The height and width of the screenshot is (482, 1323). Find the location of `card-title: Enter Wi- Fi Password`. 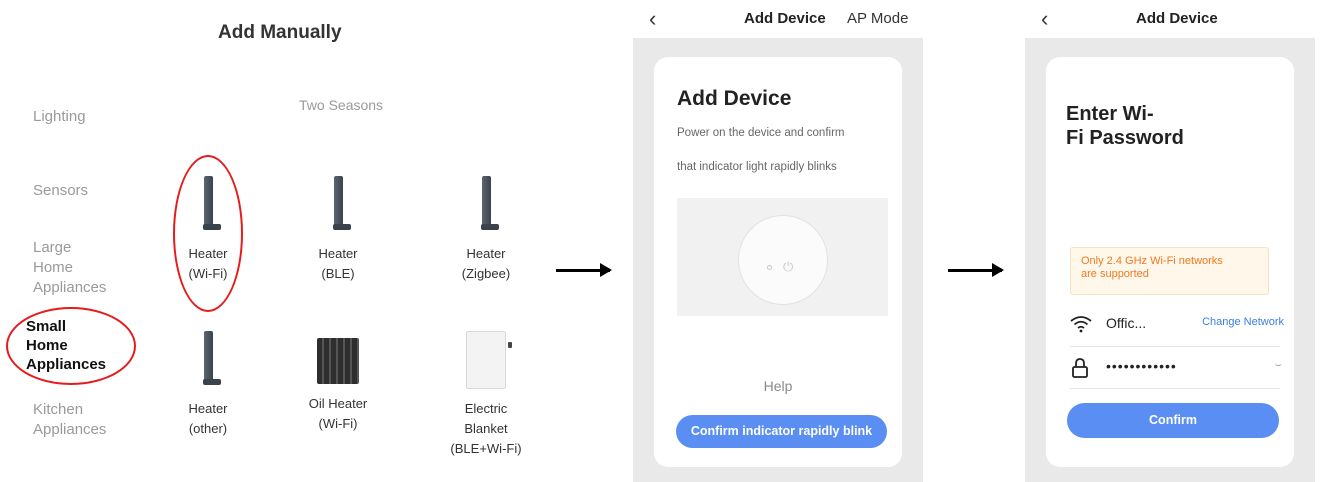

card-title: Enter Wi- Fi Password is located at coordinates (1125, 126).